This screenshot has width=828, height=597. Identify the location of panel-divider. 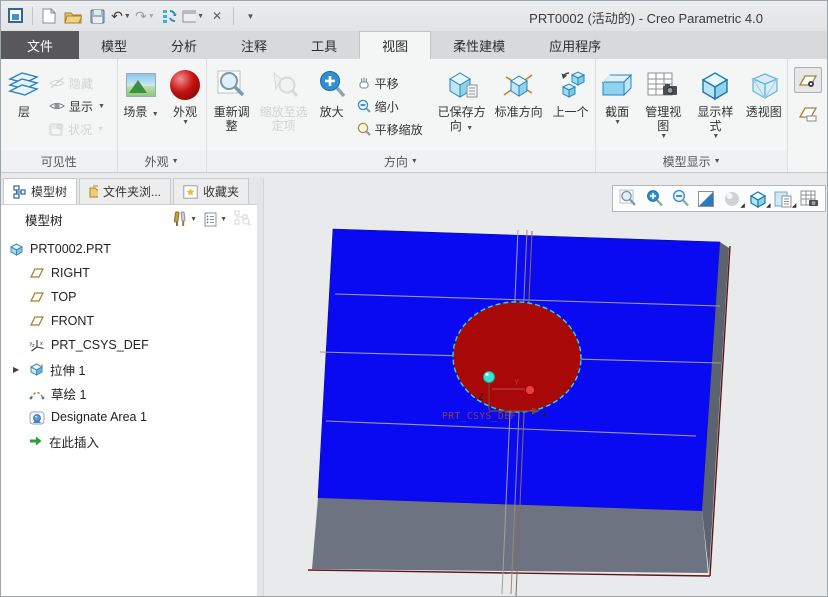
(260, 387).